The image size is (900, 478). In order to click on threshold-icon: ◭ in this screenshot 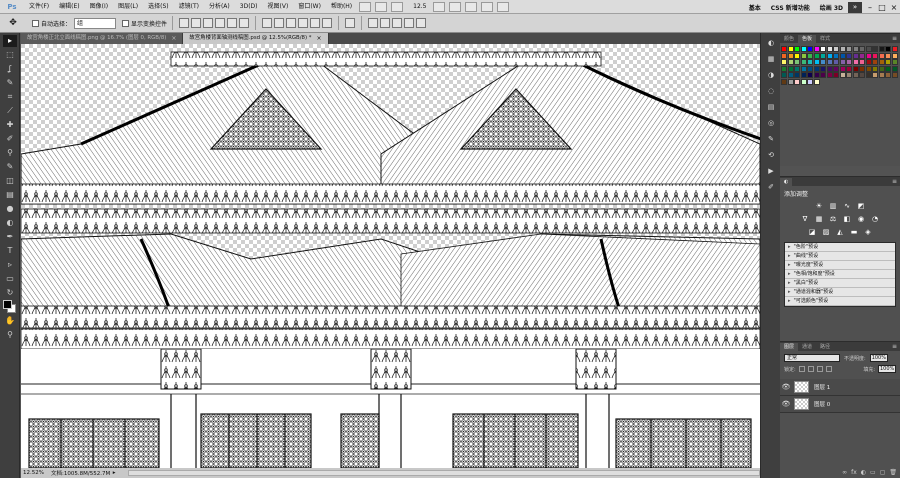, I will do `click(840, 232)`.